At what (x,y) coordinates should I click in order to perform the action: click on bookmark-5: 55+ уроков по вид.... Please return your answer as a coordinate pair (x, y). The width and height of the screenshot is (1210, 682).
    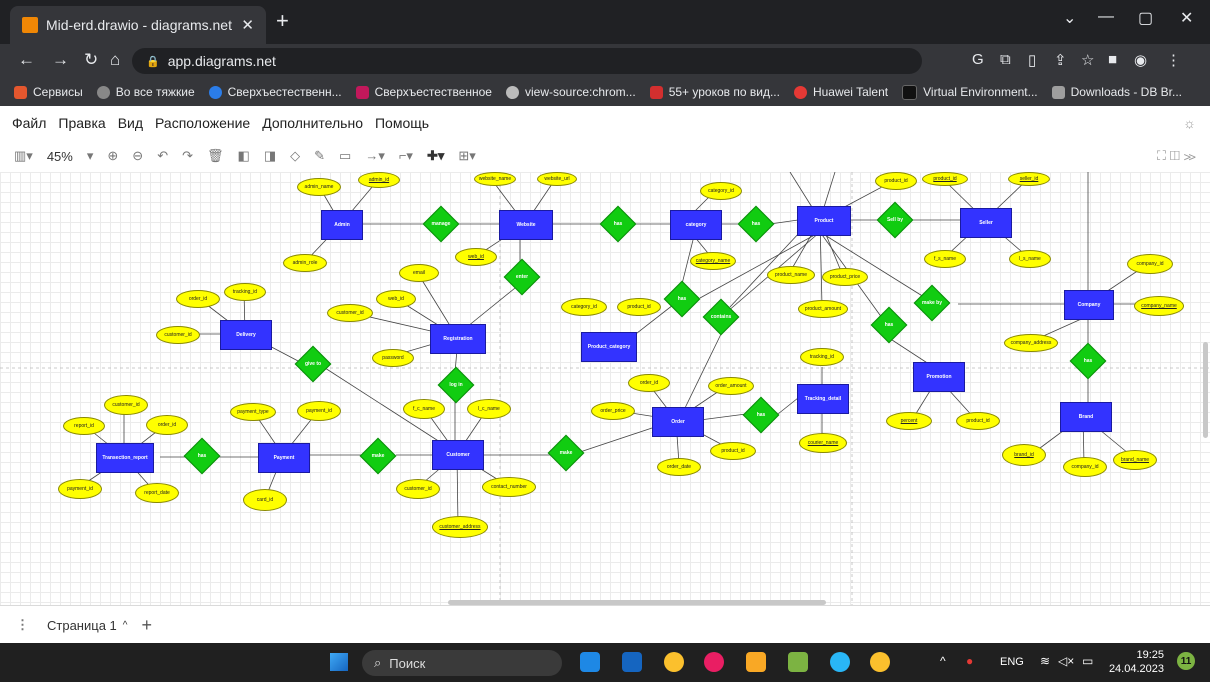
    Looking at the image, I should click on (714, 92).